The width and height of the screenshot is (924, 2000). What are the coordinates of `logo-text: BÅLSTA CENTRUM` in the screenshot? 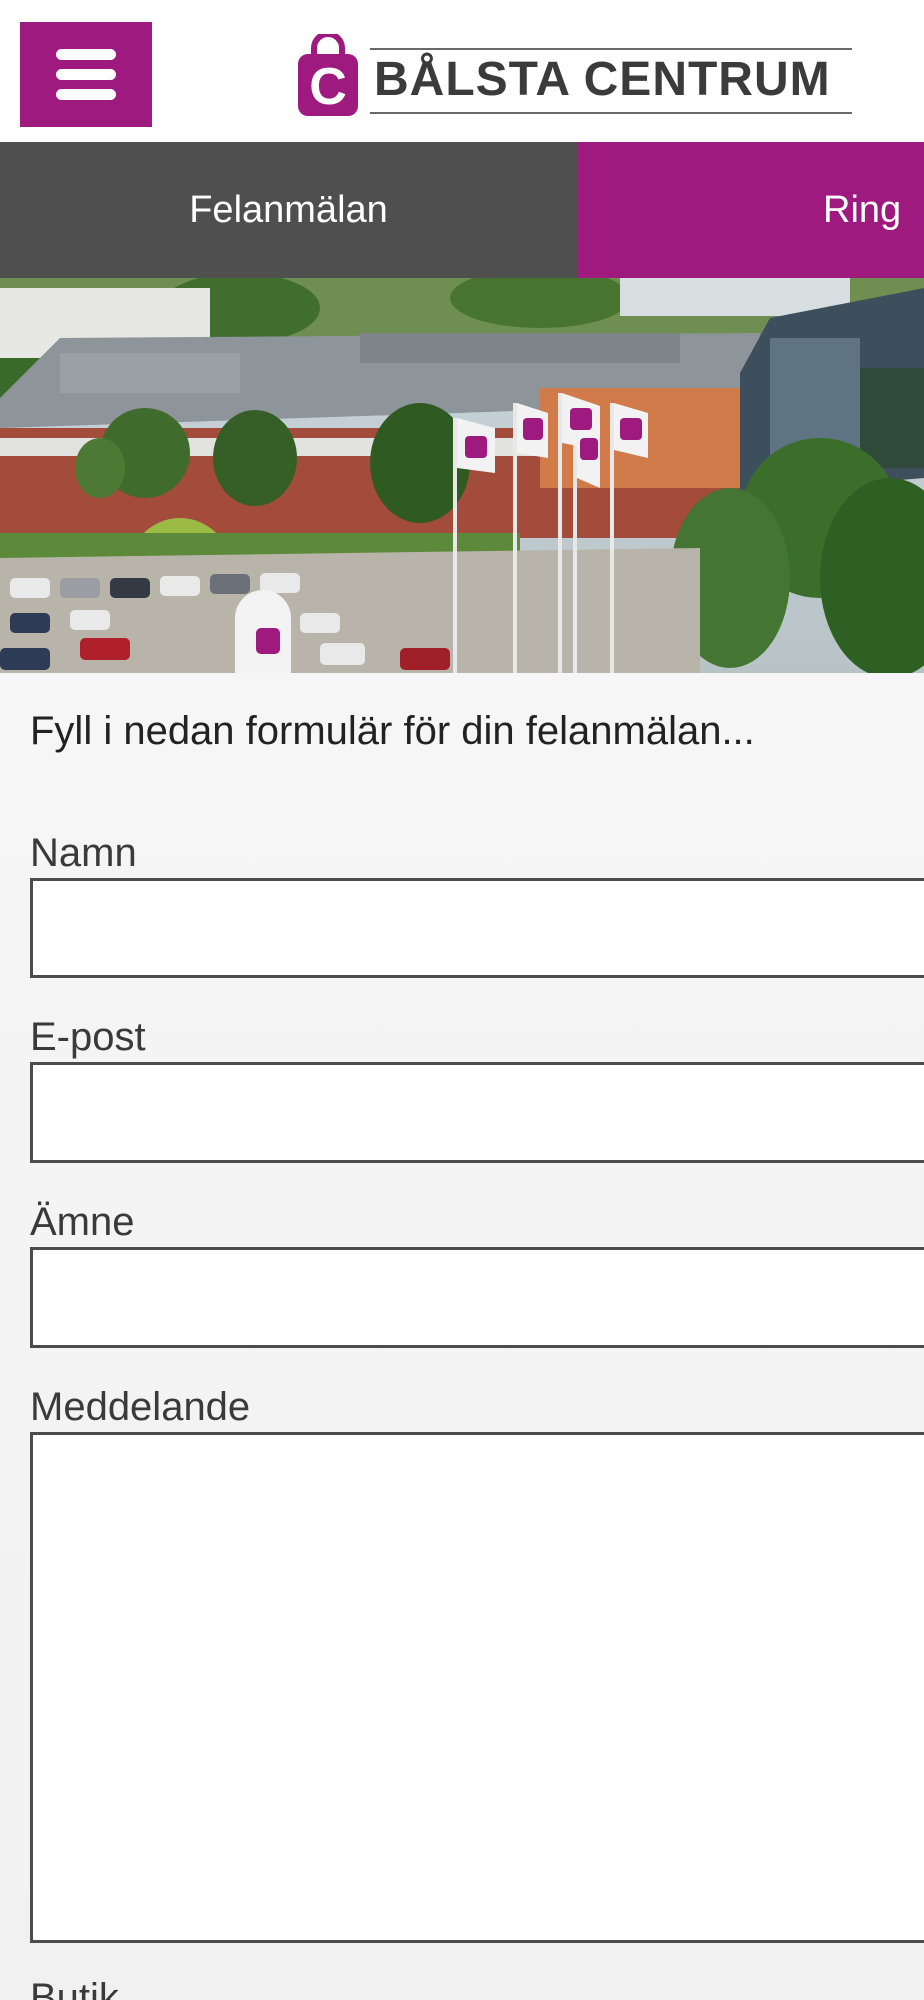 It's located at (602, 79).